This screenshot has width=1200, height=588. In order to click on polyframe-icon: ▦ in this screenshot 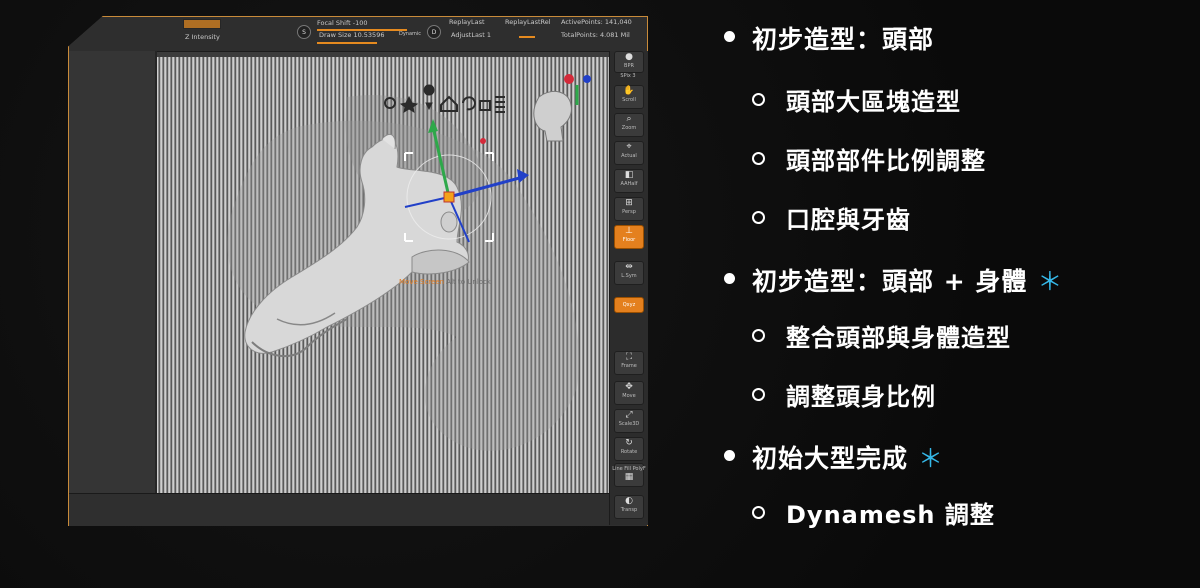, I will do `click(629, 477)`.